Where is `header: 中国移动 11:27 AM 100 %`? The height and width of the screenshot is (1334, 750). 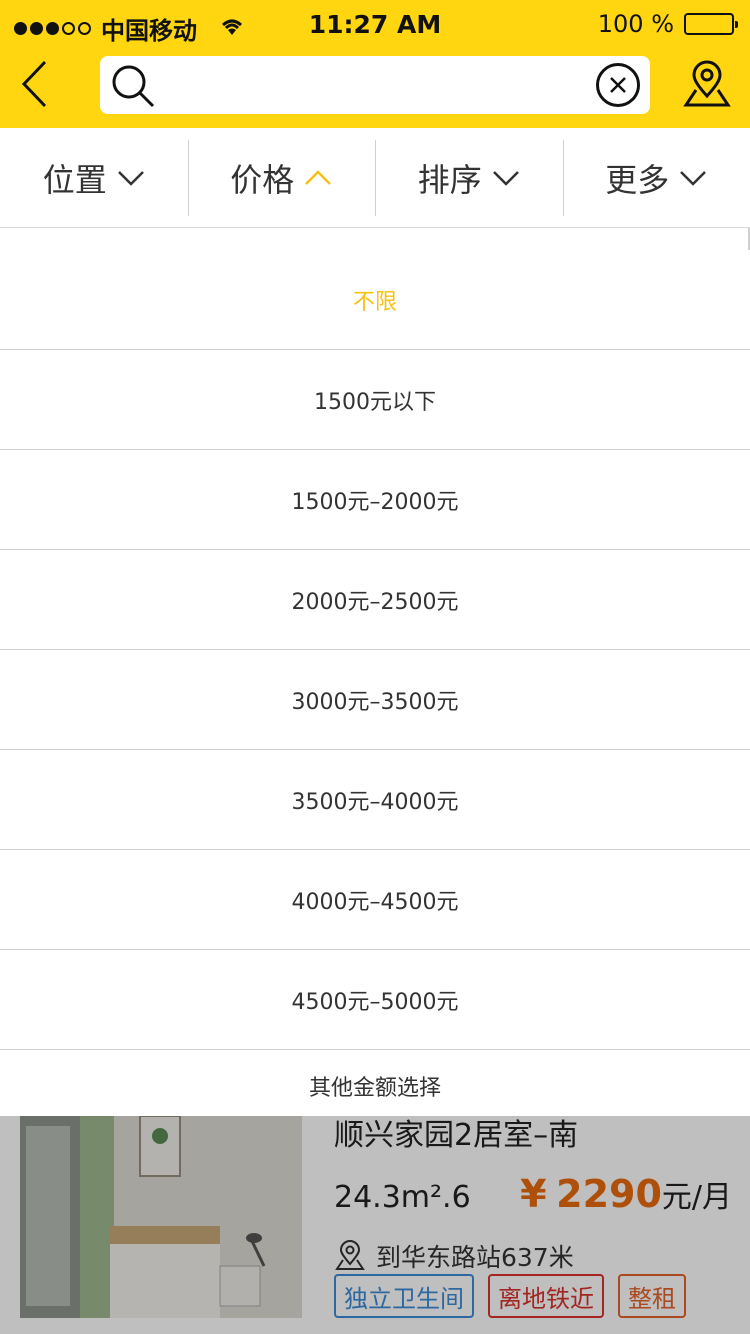 header: 中国移动 11:27 AM 100 % is located at coordinates (375, 64).